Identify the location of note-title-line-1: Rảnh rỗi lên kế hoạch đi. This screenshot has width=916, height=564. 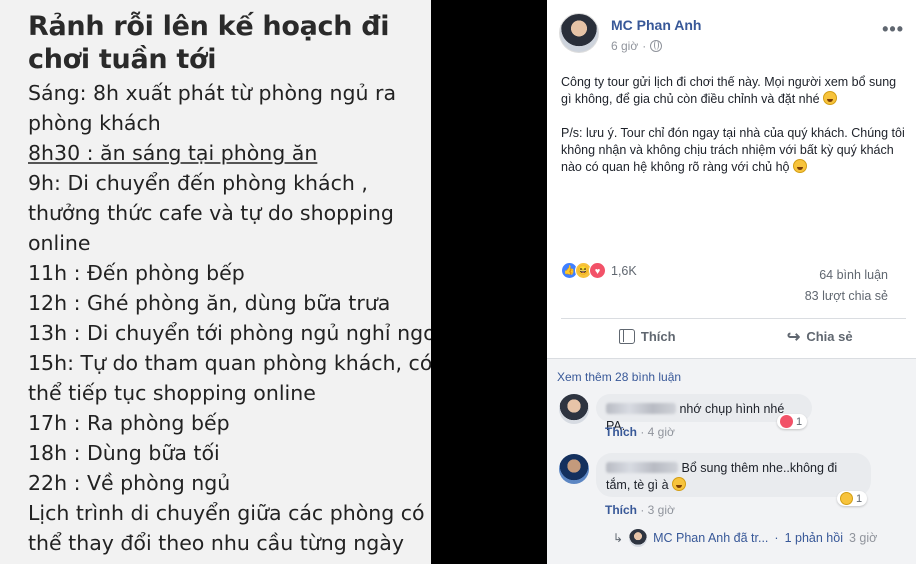
(209, 26).